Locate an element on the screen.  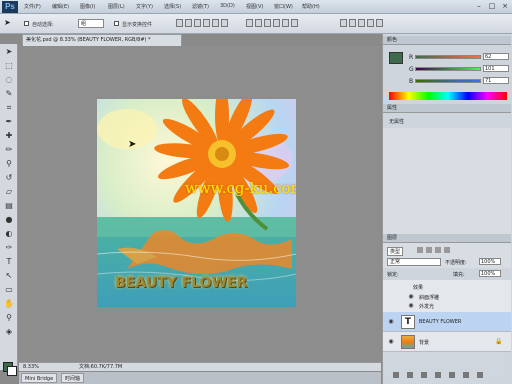
adjustment-icon is located at coordinates (438, 375).